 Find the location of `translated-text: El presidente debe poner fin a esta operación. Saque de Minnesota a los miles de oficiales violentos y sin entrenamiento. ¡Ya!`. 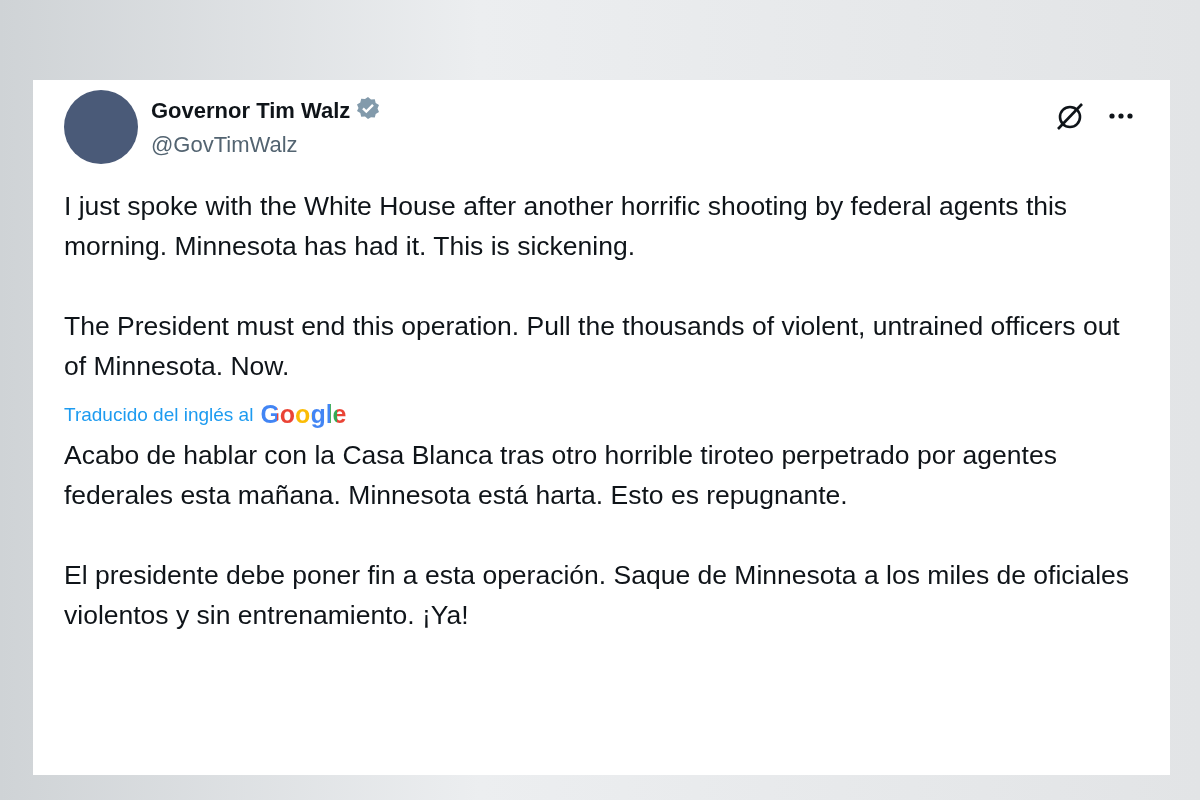

translated-text: El presidente debe poner fin a esta operación. Saque de Minnesota a los miles de oficiales violentos y sin entrenamiento. ¡Ya! is located at coordinates (597, 595).